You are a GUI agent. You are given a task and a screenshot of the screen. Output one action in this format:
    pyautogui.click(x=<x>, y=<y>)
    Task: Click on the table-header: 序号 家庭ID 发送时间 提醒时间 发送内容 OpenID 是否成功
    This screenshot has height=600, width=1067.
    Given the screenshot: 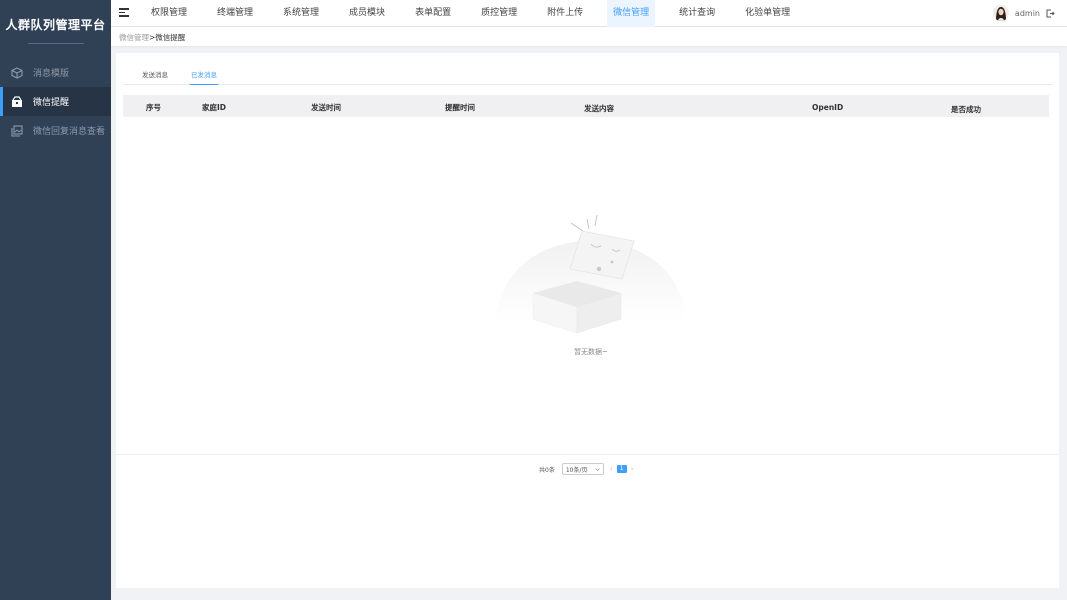 What is the action you would take?
    pyautogui.click(x=586, y=106)
    